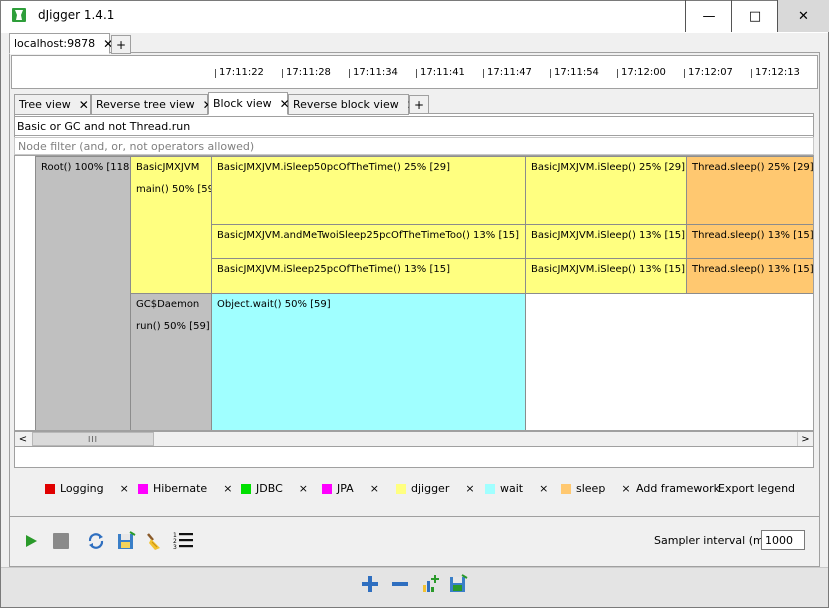 The width and height of the screenshot is (829, 608). Describe the element at coordinates (414, 146) in the screenshot. I see `node-filter-input` at that location.